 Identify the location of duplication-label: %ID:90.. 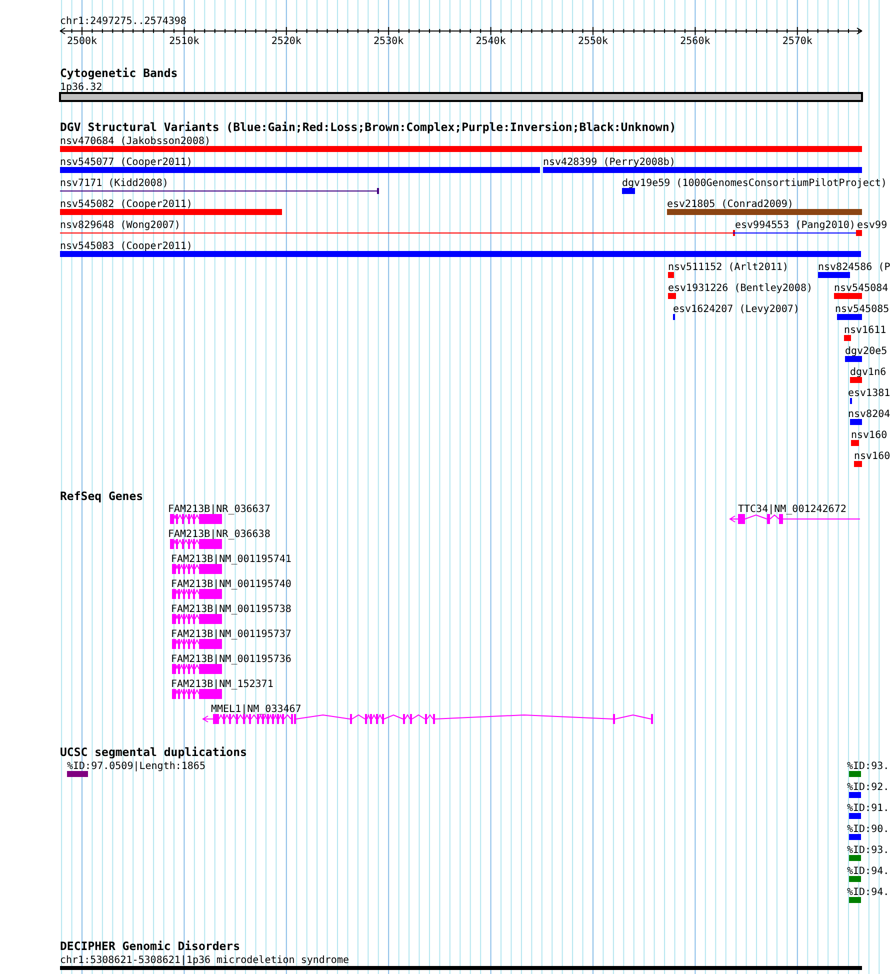
(868, 829).